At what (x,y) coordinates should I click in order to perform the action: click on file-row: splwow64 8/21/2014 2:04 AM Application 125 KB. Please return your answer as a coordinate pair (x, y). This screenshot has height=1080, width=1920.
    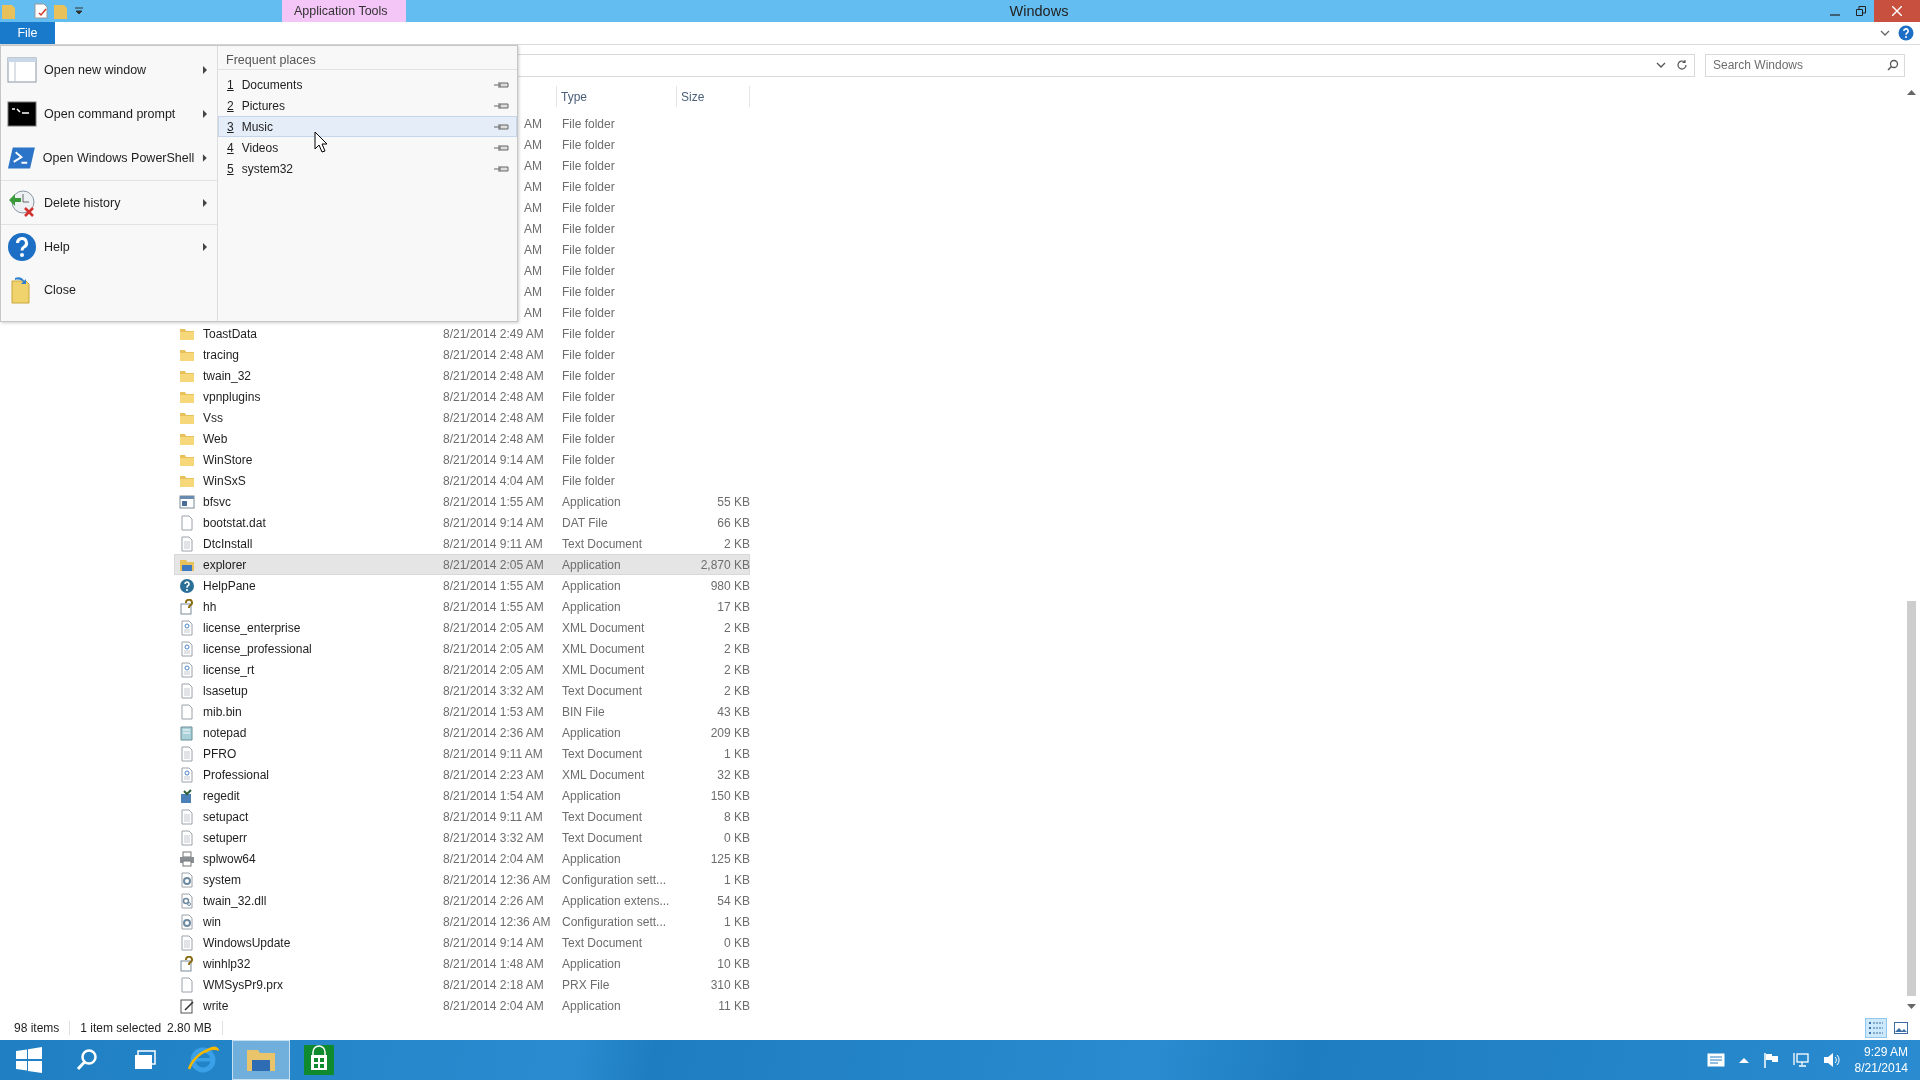
    Looking at the image, I should click on (462, 858).